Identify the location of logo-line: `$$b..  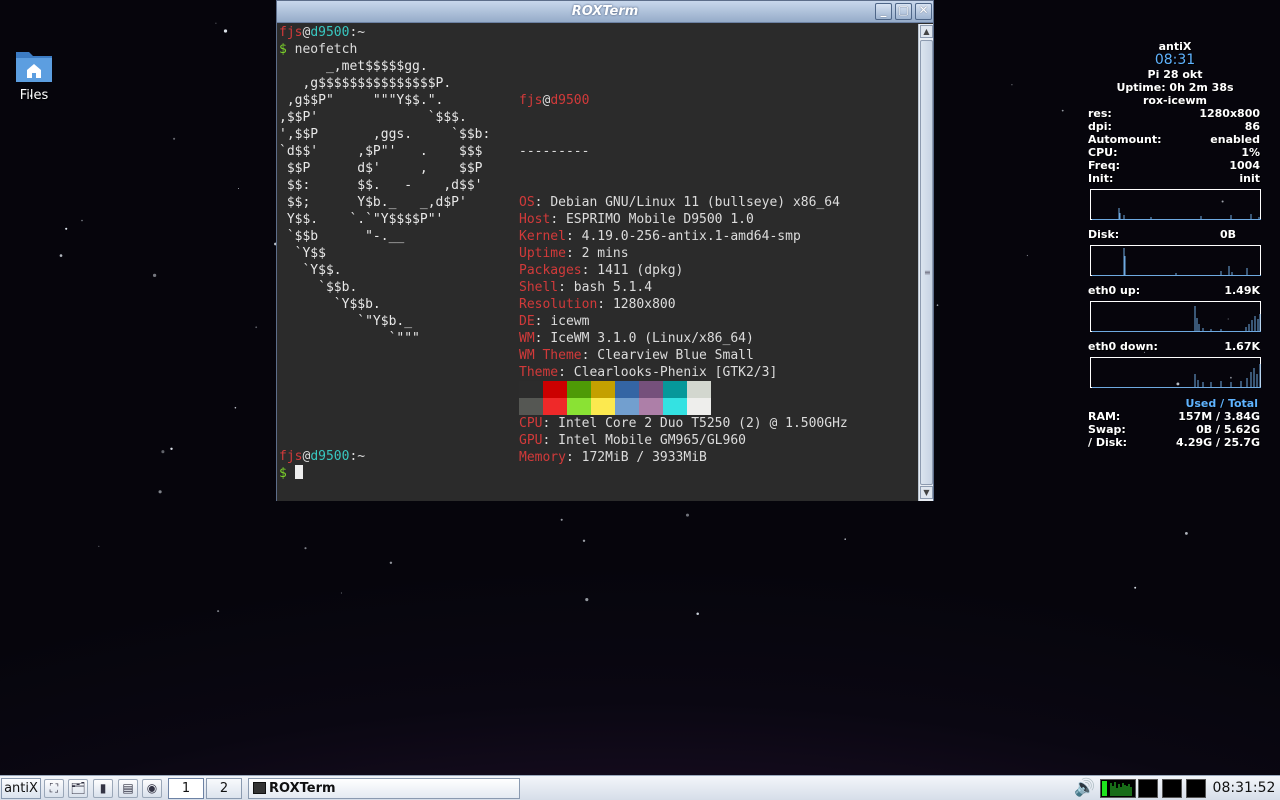
(318, 287).